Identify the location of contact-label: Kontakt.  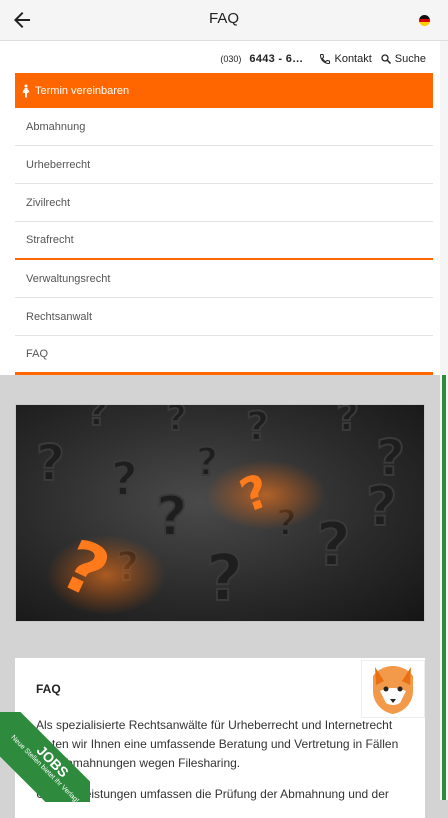
(353, 59).